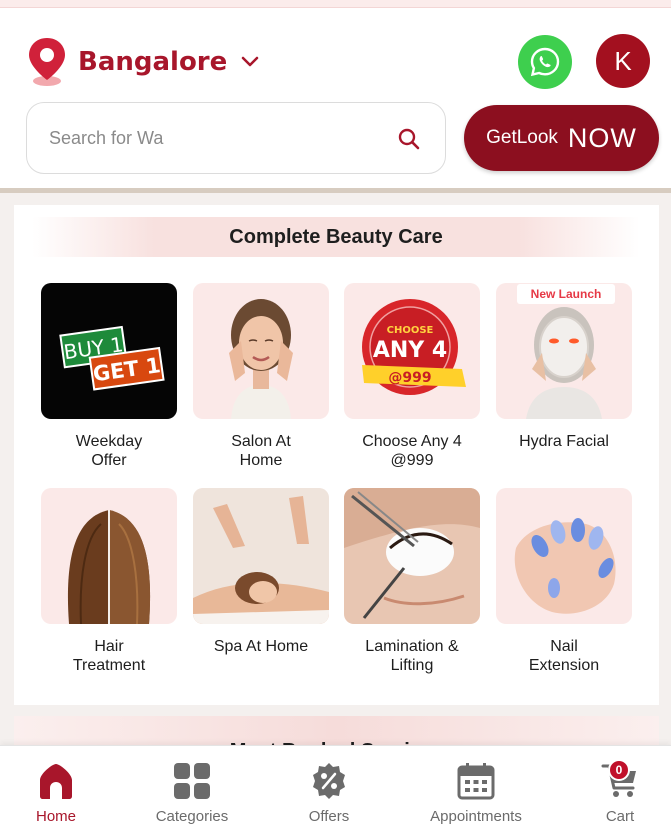  What do you see at coordinates (47, 62) in the screenshot?
I see `location-pin-icon` at bounding box center [47, 62].